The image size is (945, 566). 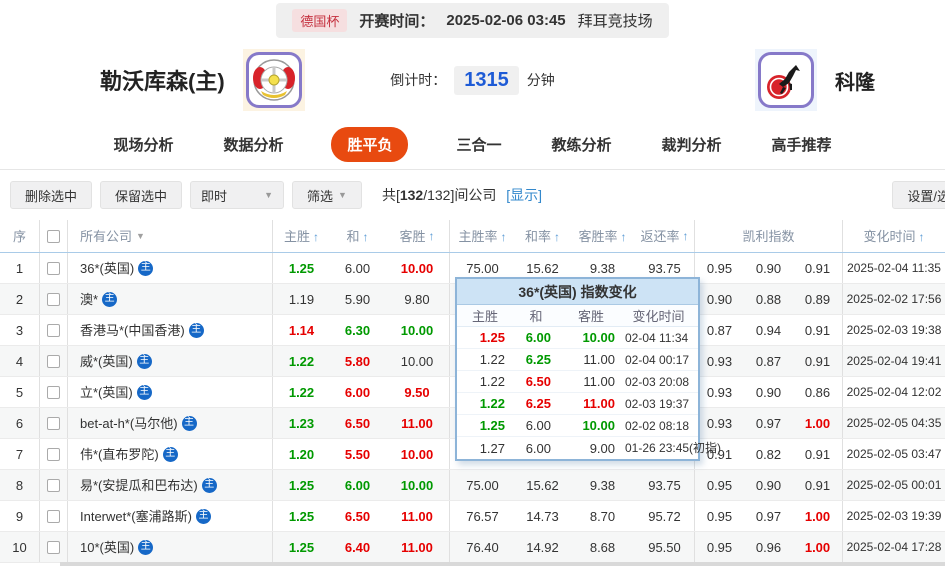 I want to click on show-link: [显示], so click(x=524, y=195).